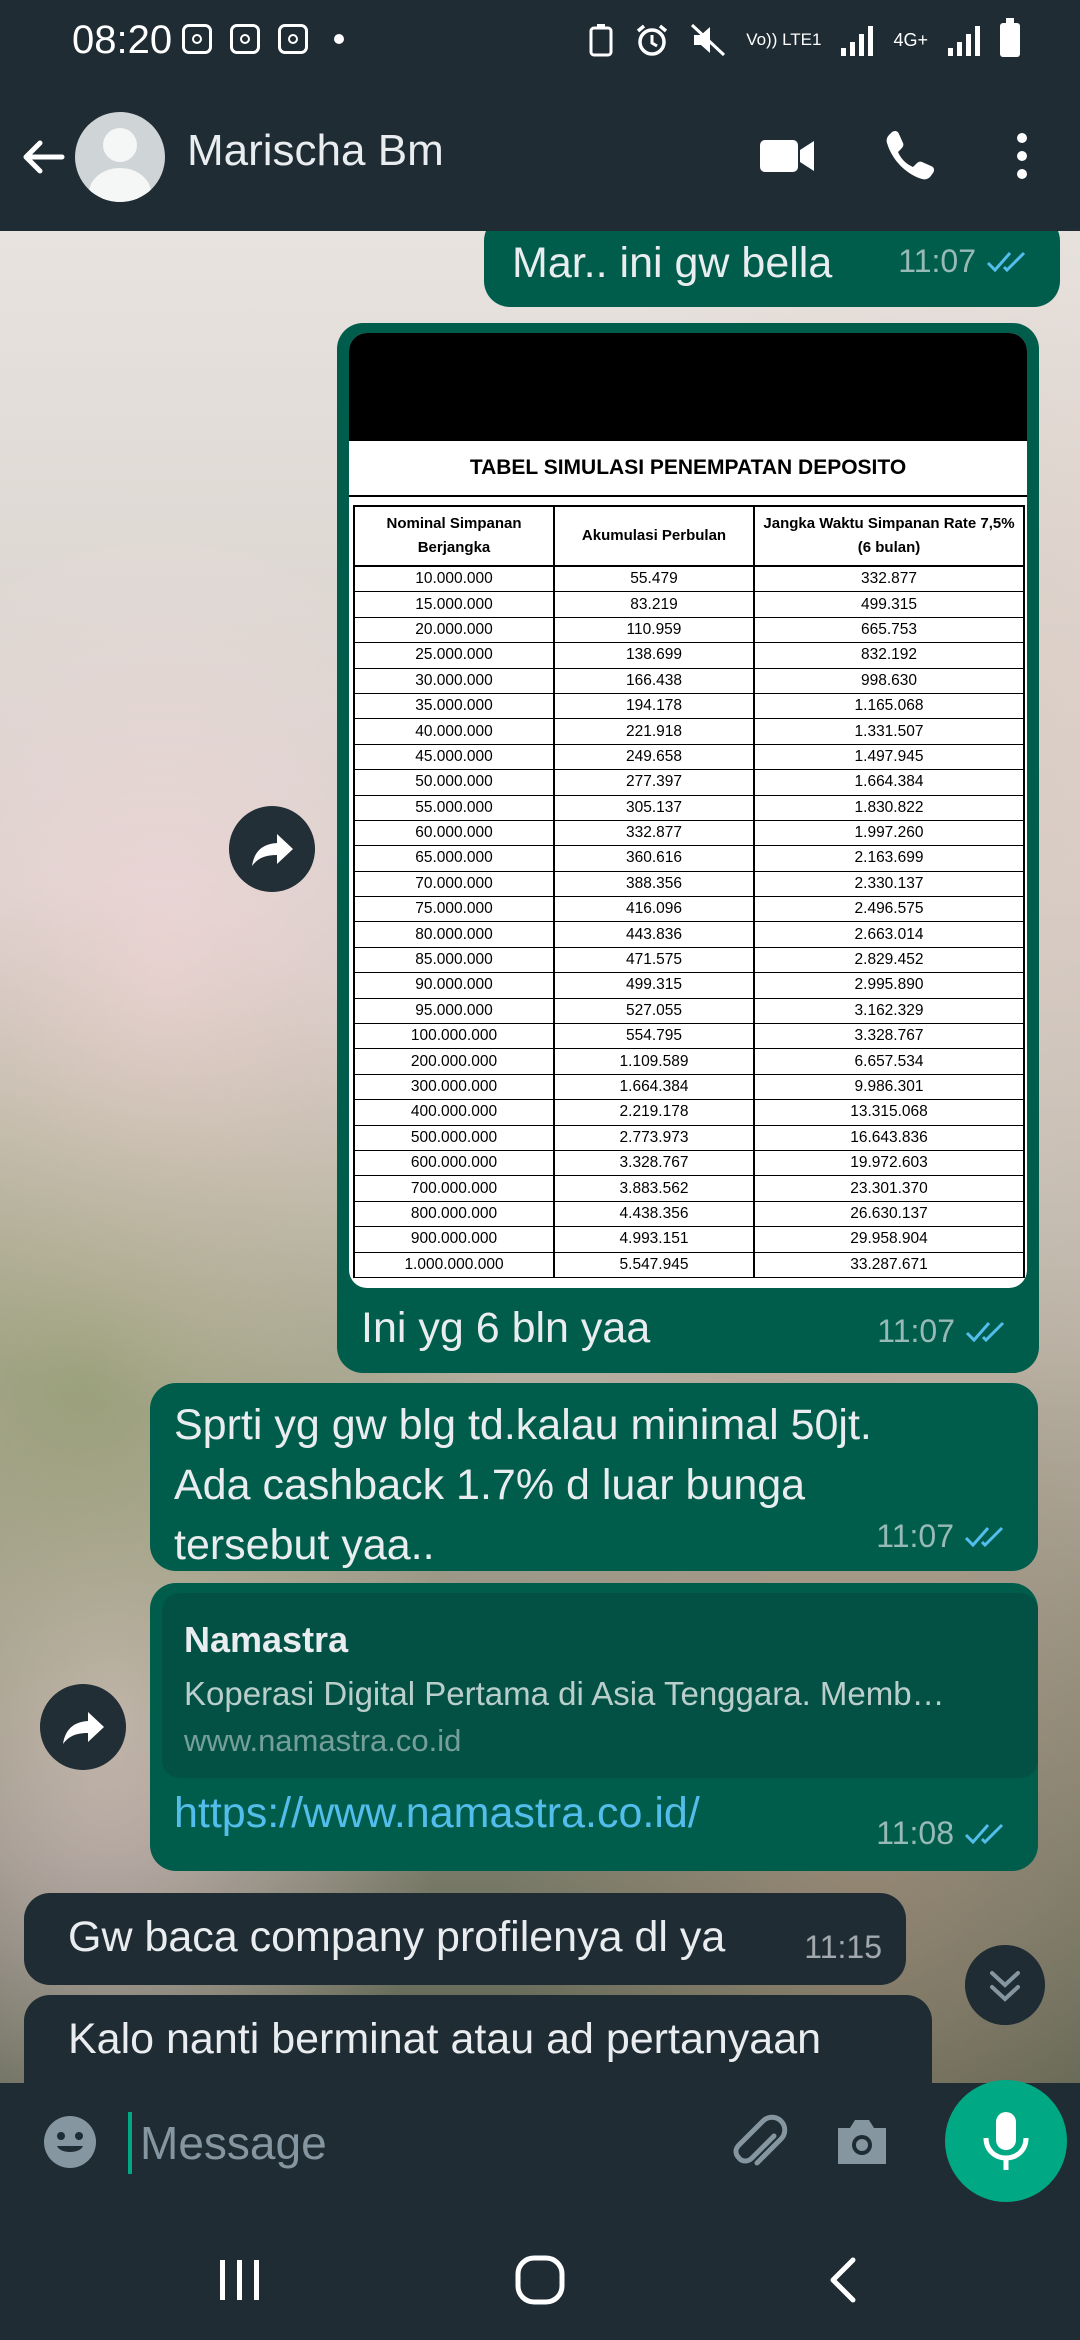  Describe the element at coordinates (454, 960) in the screenshot. I see `table-cell: 85.000.000` at that location.